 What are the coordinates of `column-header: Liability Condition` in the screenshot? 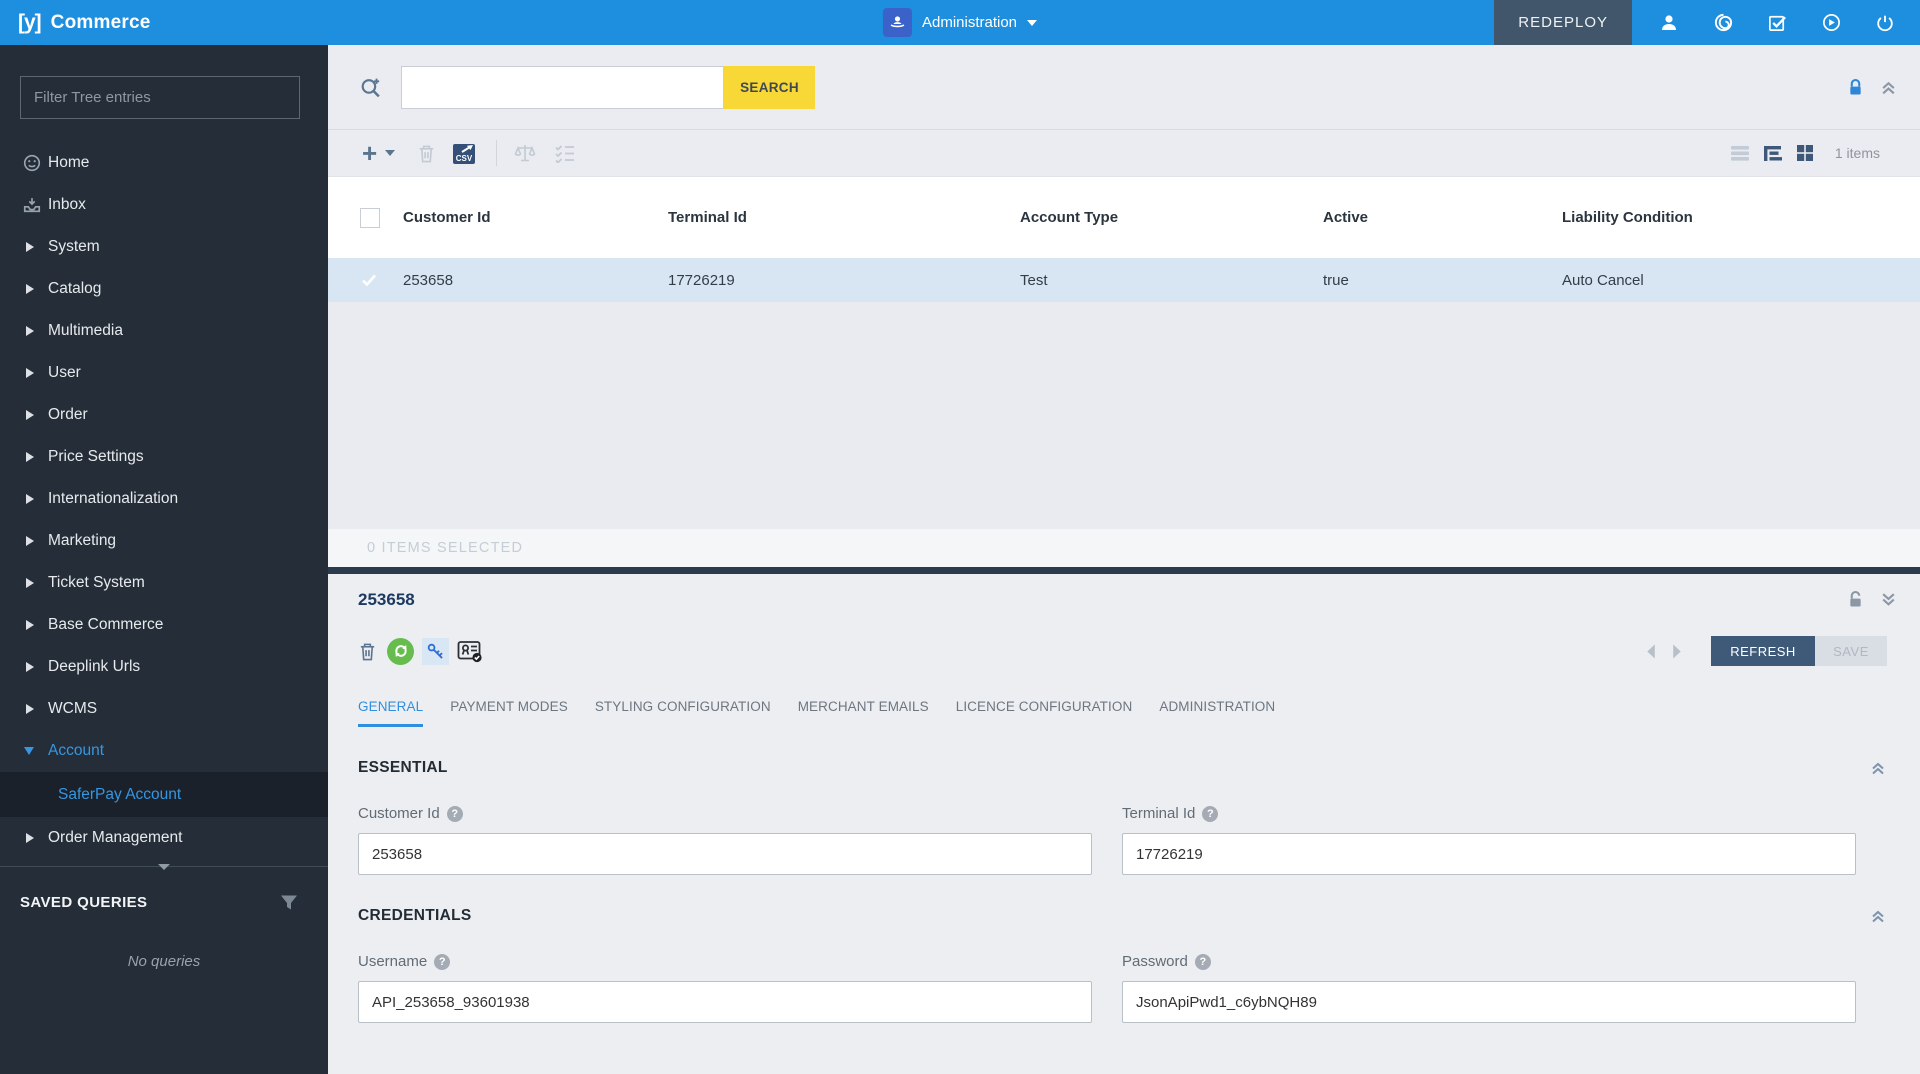 It's located at (1741, 217).